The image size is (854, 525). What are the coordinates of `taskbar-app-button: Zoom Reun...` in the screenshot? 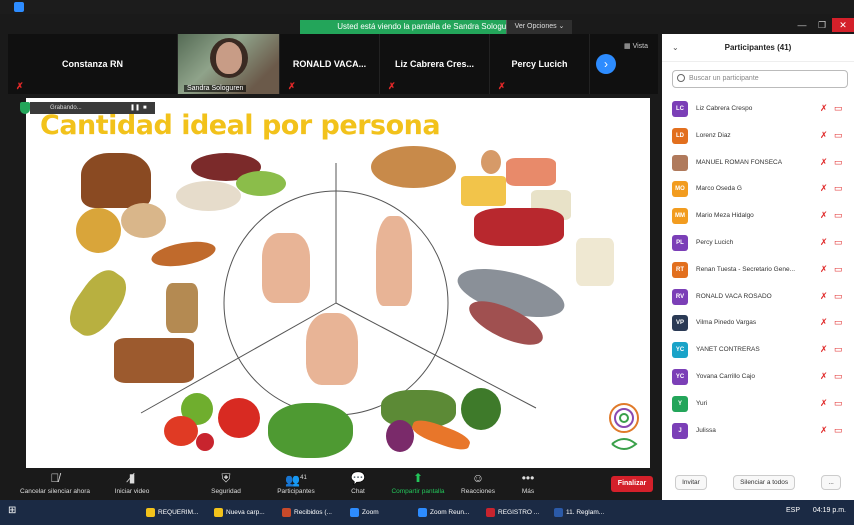 It's located at (448, 512).